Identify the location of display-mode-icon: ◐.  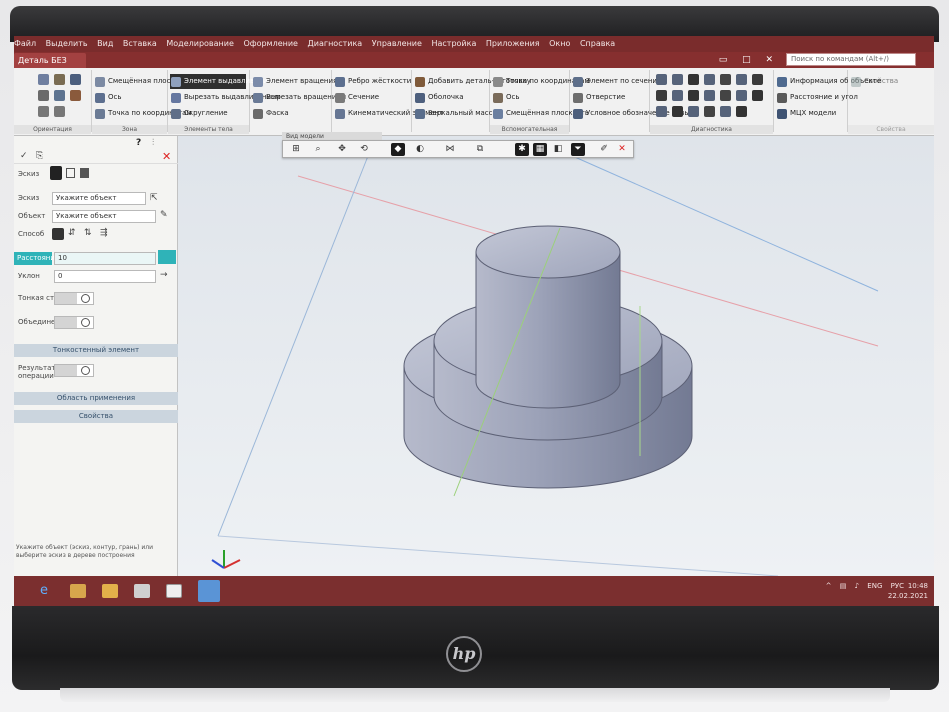
(420, 149).